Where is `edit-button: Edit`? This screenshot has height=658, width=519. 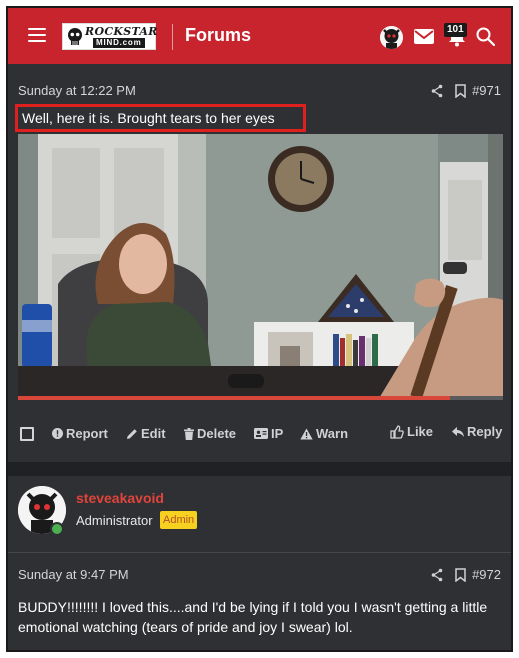
edit-button: Edit is located at coordinates (146, 433).